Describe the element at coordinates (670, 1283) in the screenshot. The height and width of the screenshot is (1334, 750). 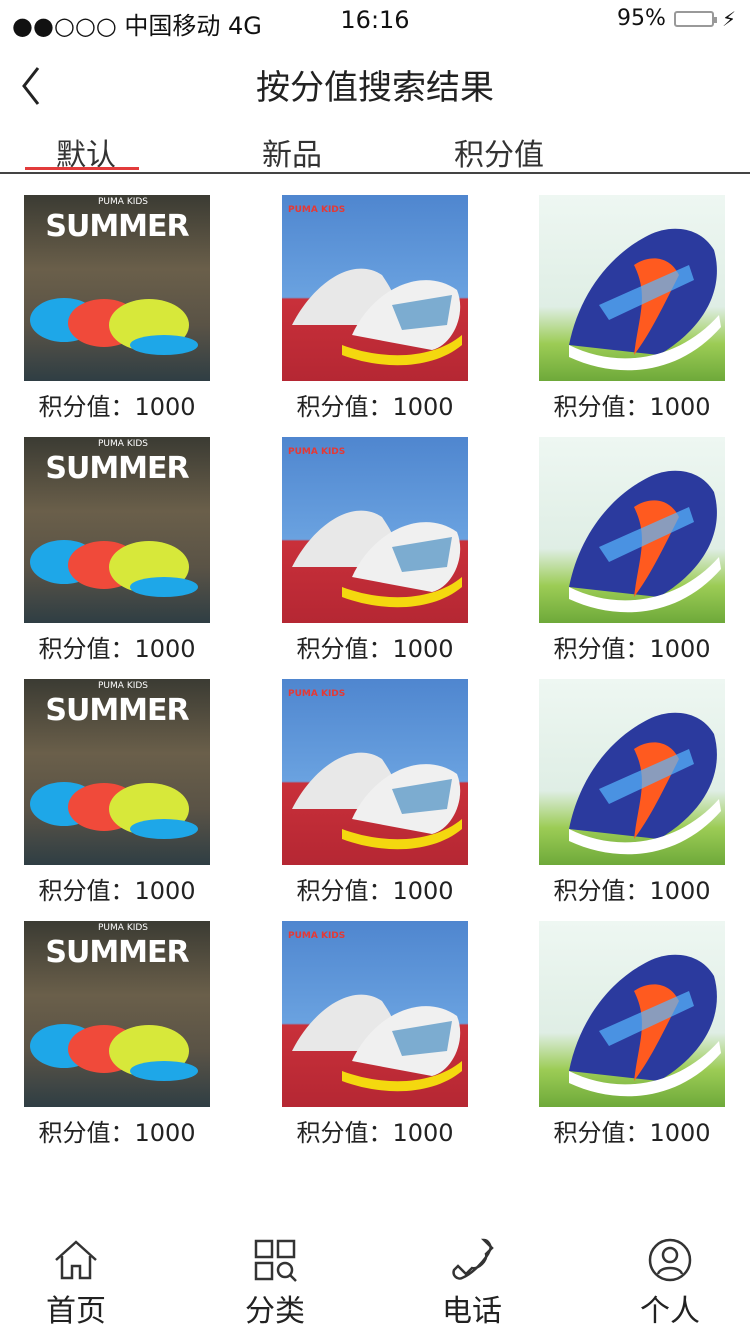
I see `tabbar-user: 个人` at that location.